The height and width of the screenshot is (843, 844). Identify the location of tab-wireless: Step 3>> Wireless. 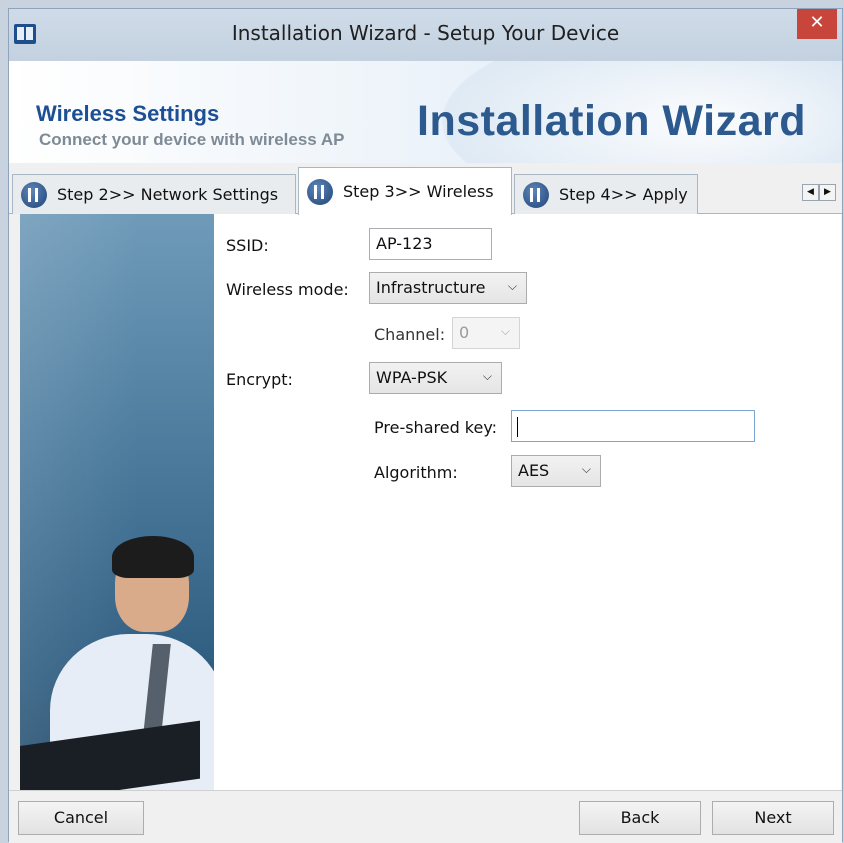
(405, 191).